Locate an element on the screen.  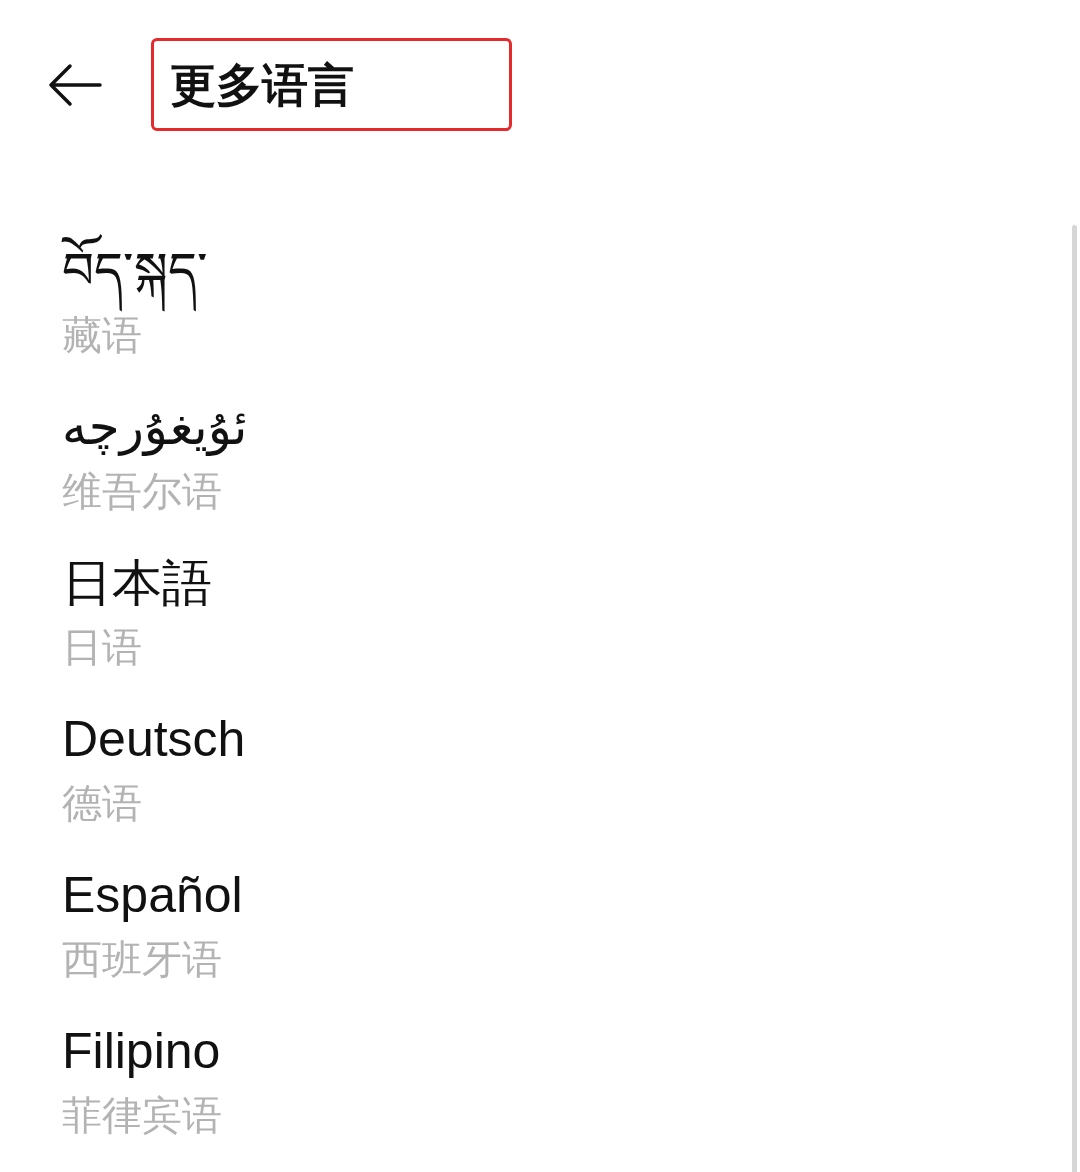
back-arrow-icon is located at coordinates (75, 84).